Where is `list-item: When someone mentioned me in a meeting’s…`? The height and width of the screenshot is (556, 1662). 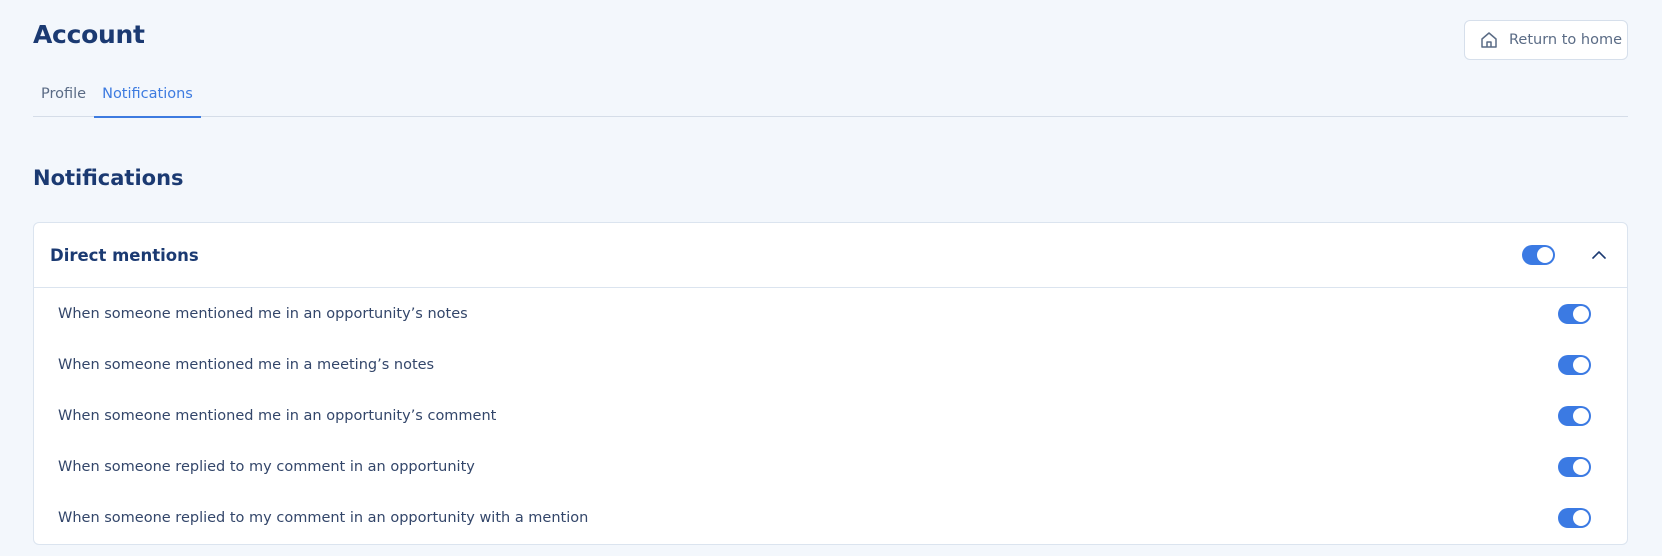
list-item: When someone mentioned me in a meeting’s… is located at coordinates (830, 364).